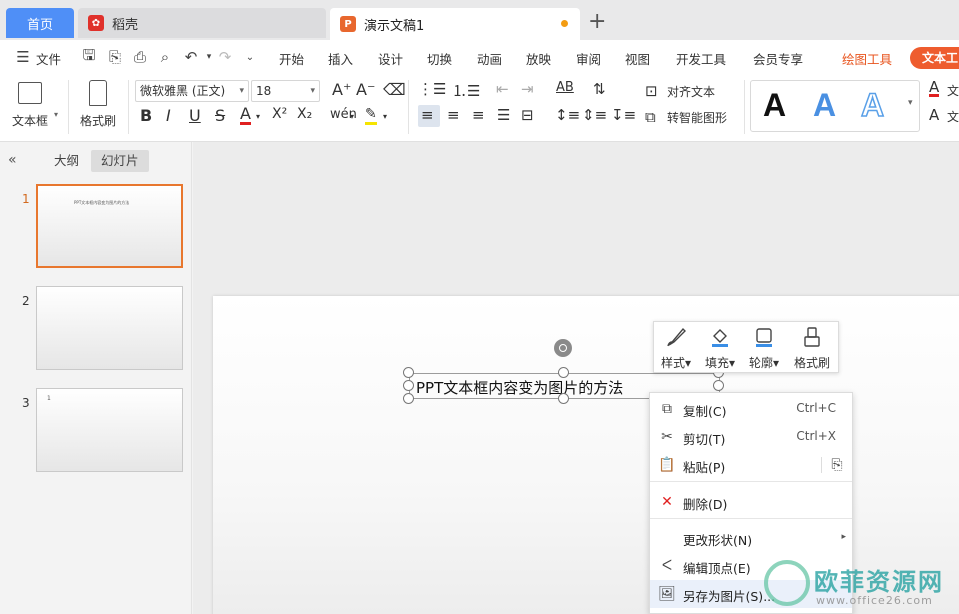 The image size is (959, 614). I want to click on numbered-list-icon: ⒈☰, so click(466, 90).